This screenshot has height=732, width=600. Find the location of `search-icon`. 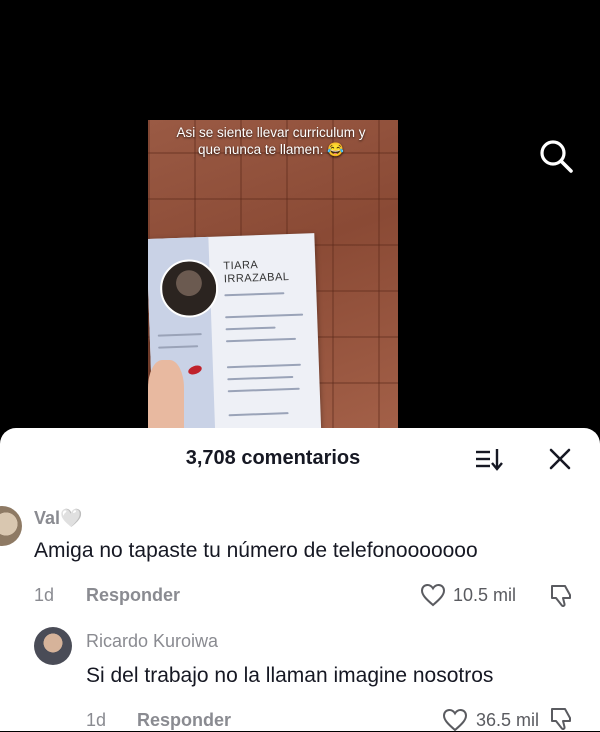

search-icon is located at coordinates (556, 156).